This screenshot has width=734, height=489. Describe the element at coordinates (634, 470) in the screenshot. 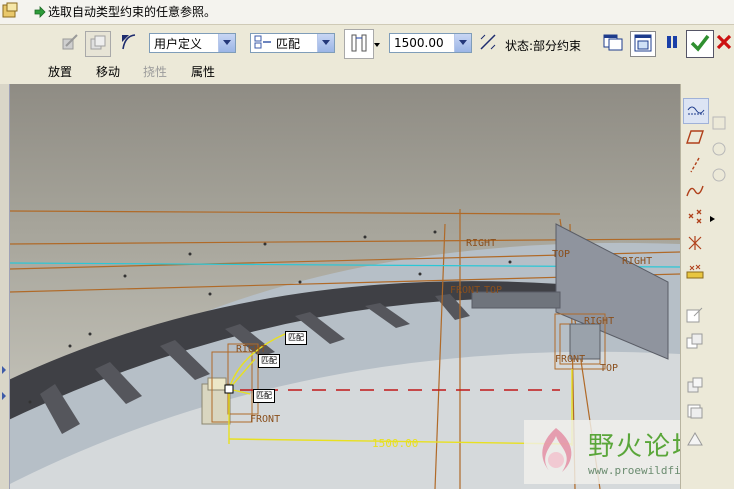

I see `watermark-url: www.proewildfire.cn` at that location.